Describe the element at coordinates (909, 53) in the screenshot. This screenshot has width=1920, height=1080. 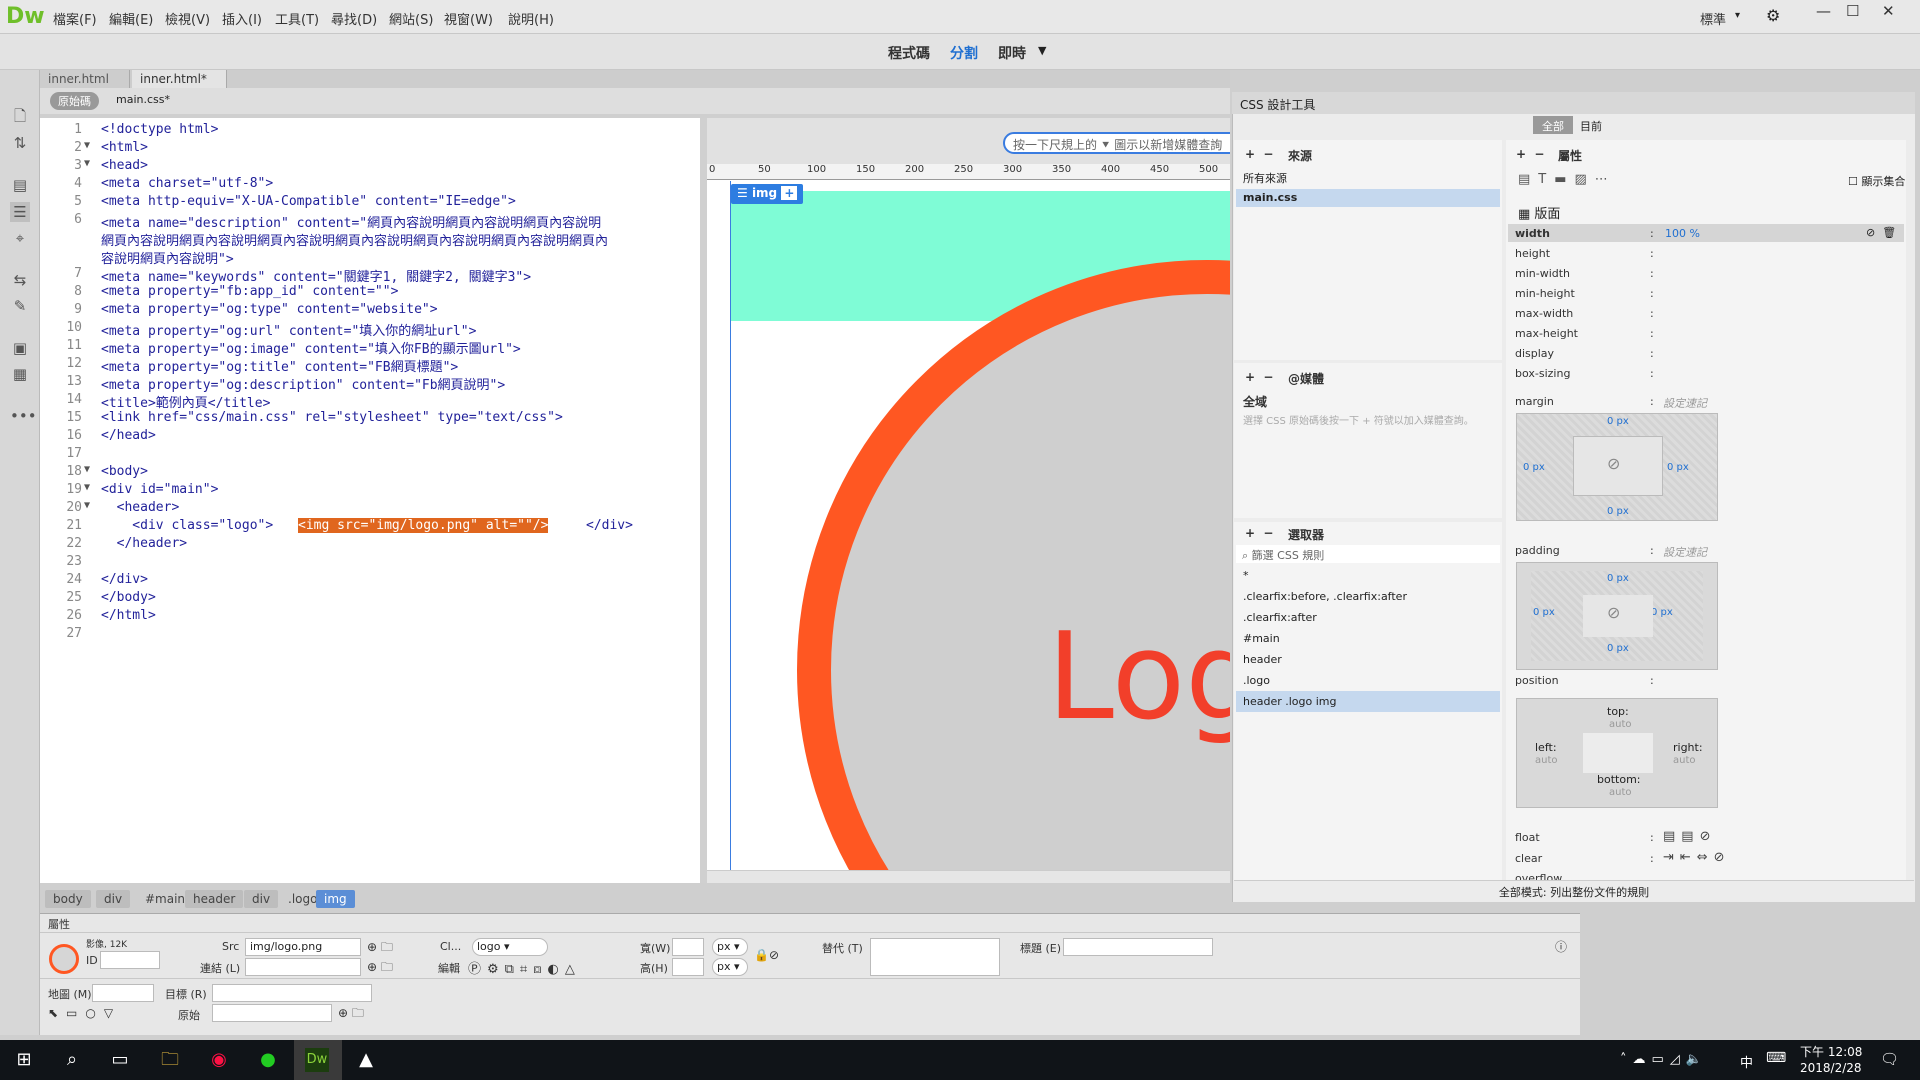
I see `code-view-button: 程式碼` at that location.